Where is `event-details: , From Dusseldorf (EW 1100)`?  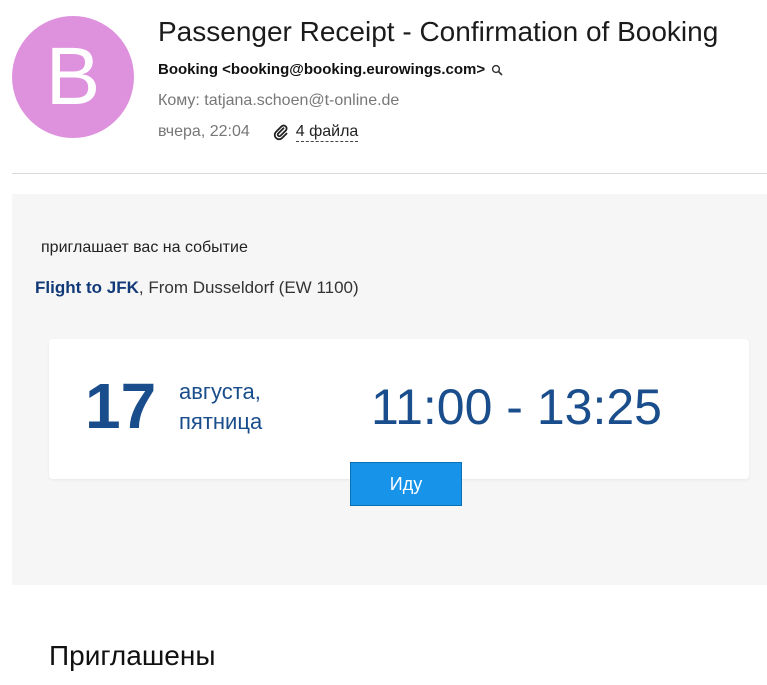 event-details: , From Dusseldorf (EW 1100) is located at coordinates (248, 287).